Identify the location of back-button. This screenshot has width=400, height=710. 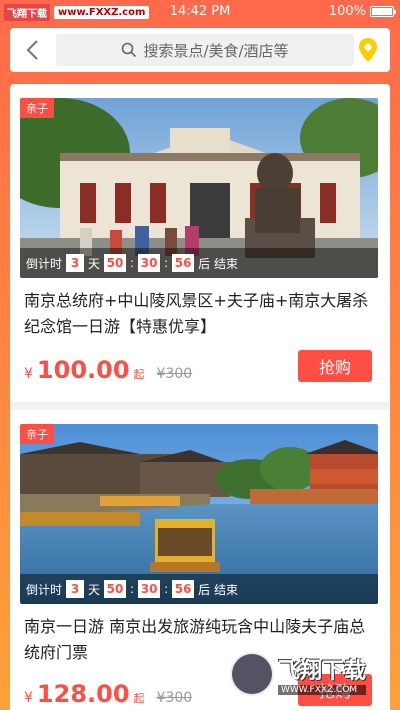
(32, 50).